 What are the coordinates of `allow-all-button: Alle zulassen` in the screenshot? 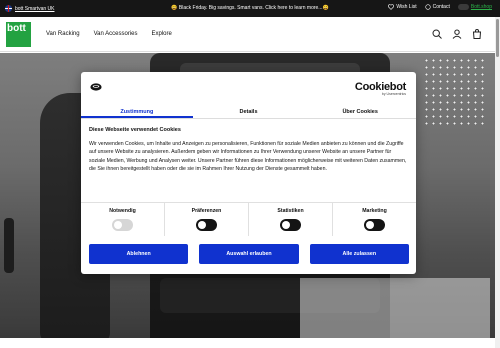 It's located at (359, 254).